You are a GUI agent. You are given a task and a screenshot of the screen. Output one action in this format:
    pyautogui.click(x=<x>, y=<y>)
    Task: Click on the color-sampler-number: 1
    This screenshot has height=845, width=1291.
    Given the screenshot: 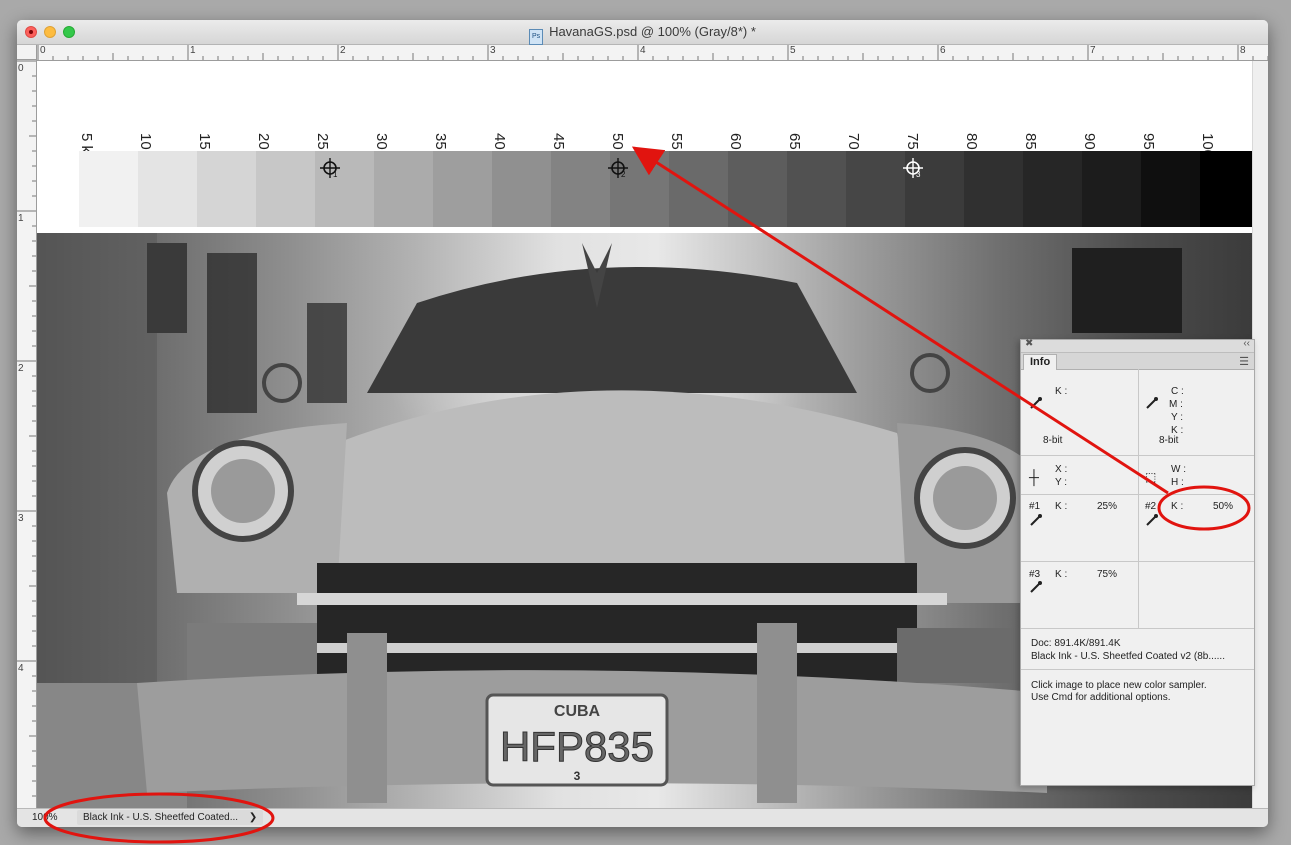 What is the action you would take?
    pyautogui.click(x=335, y=174)
    